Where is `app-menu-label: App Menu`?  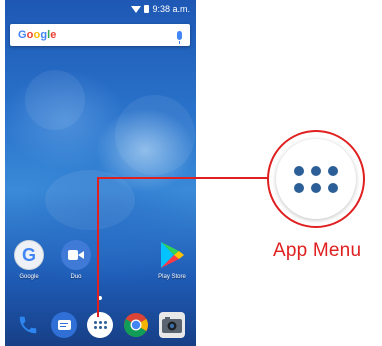 app-menu-label: App Menu is located at coordinates (317, 250).